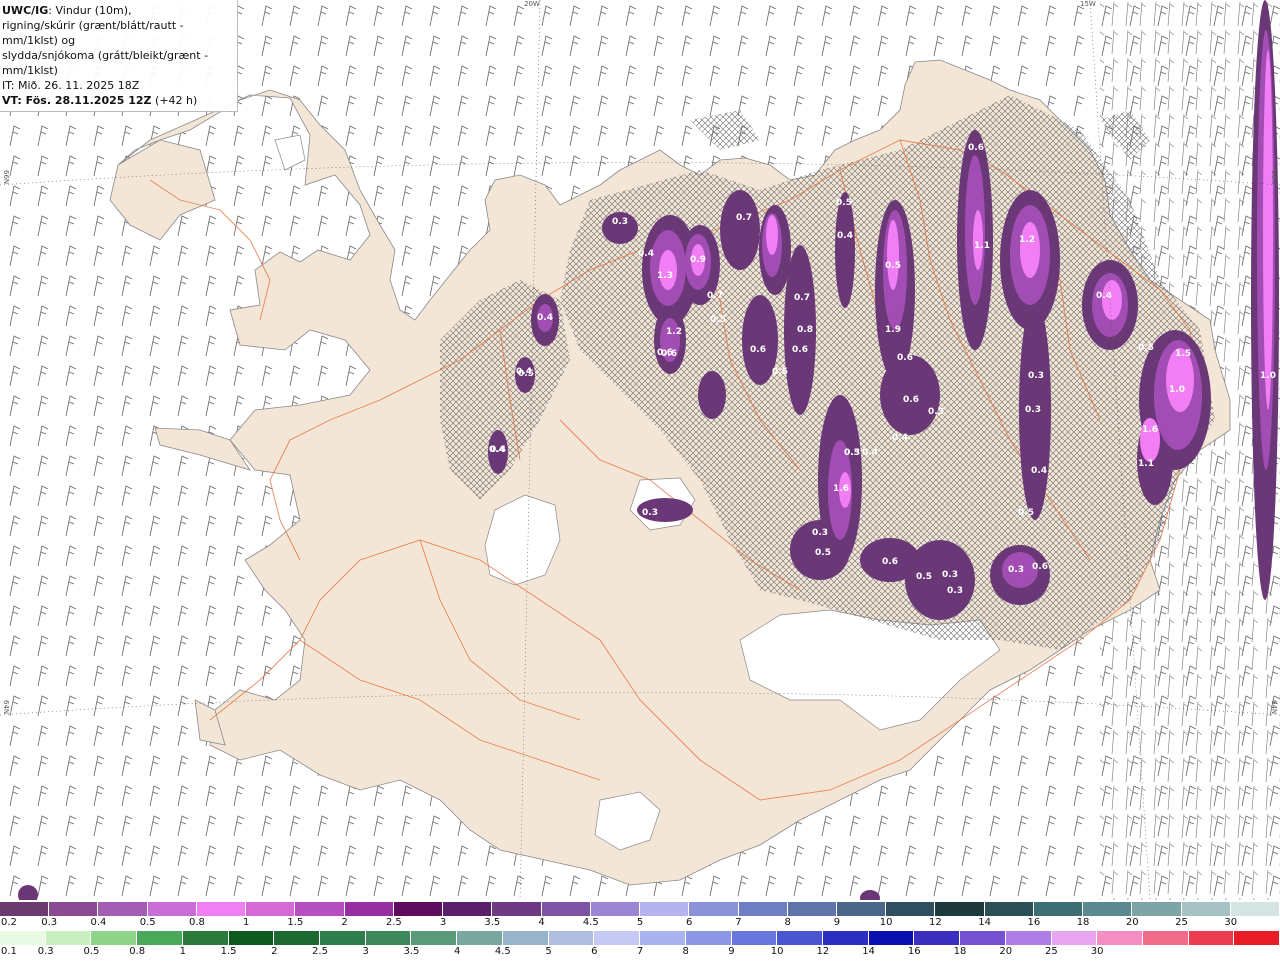  What do you see at coordinates (698, 260) in the screenshot?
I see `precip-value-label: 0.9` at bounding box center [698, 260].